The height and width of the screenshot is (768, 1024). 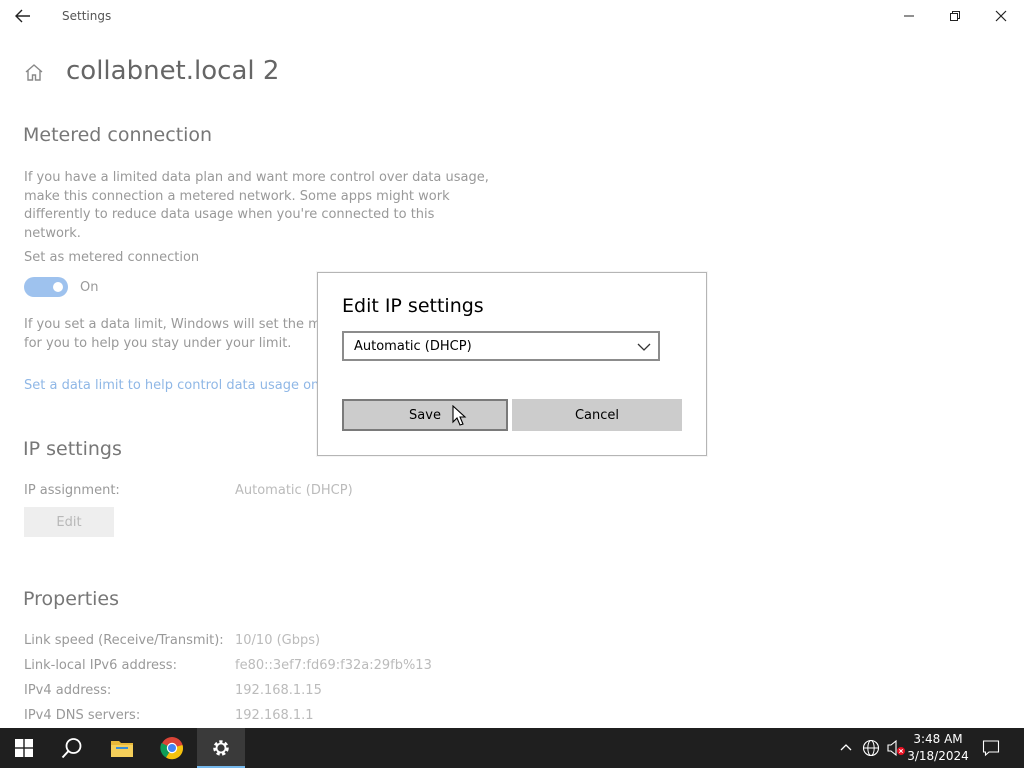 What do you see at coordinates (68, 690) in the screenshot?
I see `ipv4-label: IPv4 address:` at bounding box center [68, 690].